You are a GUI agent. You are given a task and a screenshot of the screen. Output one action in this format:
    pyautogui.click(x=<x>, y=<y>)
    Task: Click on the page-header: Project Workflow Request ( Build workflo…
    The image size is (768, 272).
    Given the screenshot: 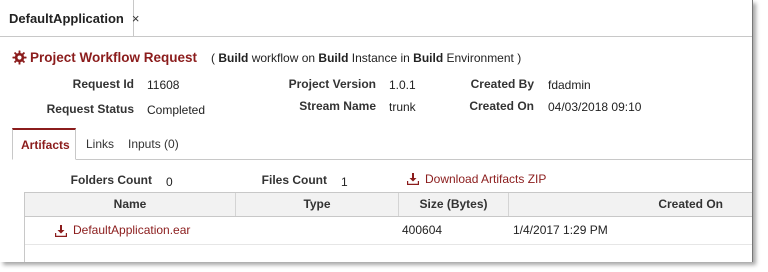 What is the action you would take?
    pyautogui.click(x=266, y=57)
    